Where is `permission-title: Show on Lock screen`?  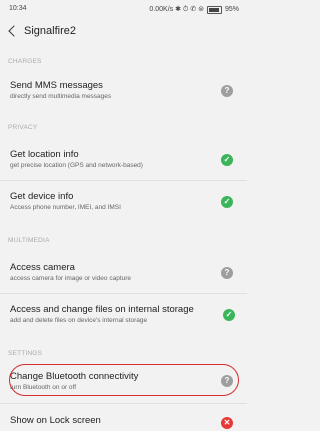 permission-title: Show on Lock screen is located at coordinates (55, 420).